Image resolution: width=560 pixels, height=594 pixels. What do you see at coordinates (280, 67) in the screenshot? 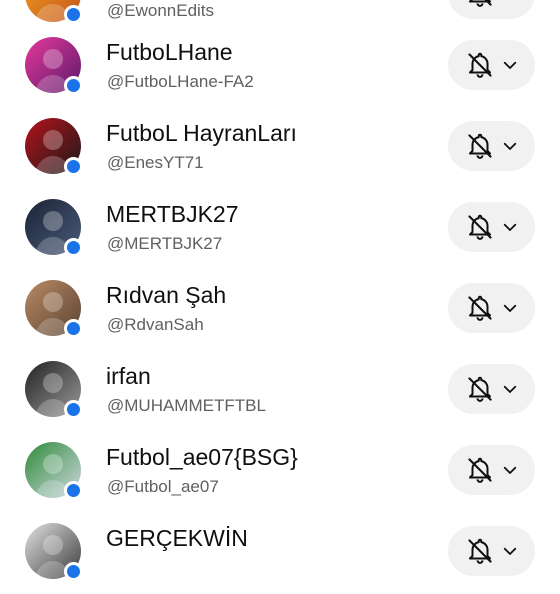
I see `subscription-row: FutboLHane @FutboLHane-FA2` at bounding box center [280, 67].